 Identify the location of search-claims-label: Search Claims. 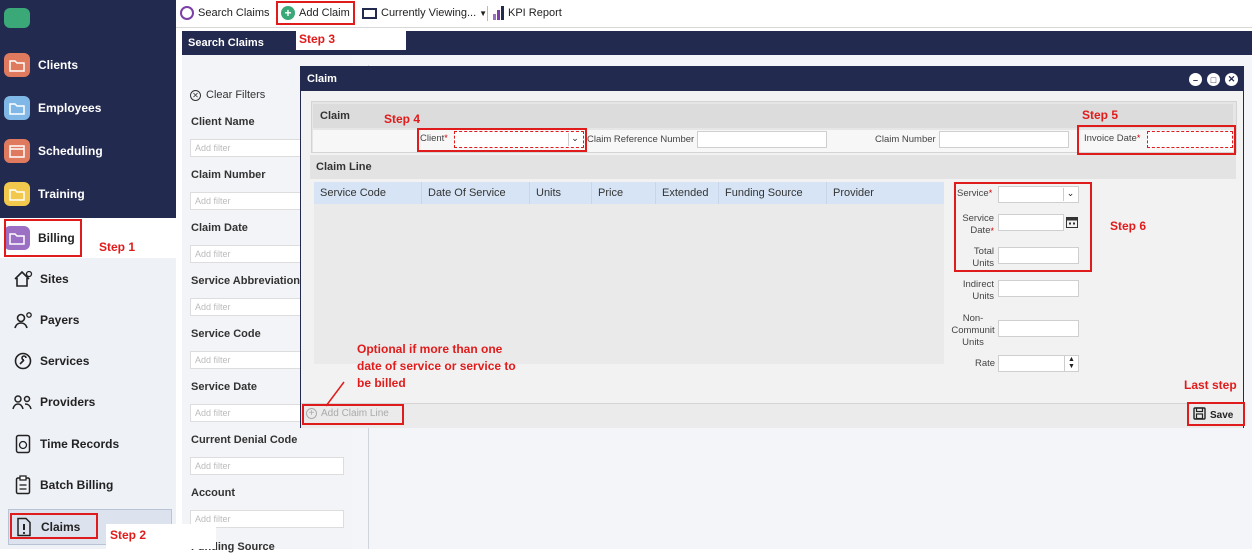
(234, 13).